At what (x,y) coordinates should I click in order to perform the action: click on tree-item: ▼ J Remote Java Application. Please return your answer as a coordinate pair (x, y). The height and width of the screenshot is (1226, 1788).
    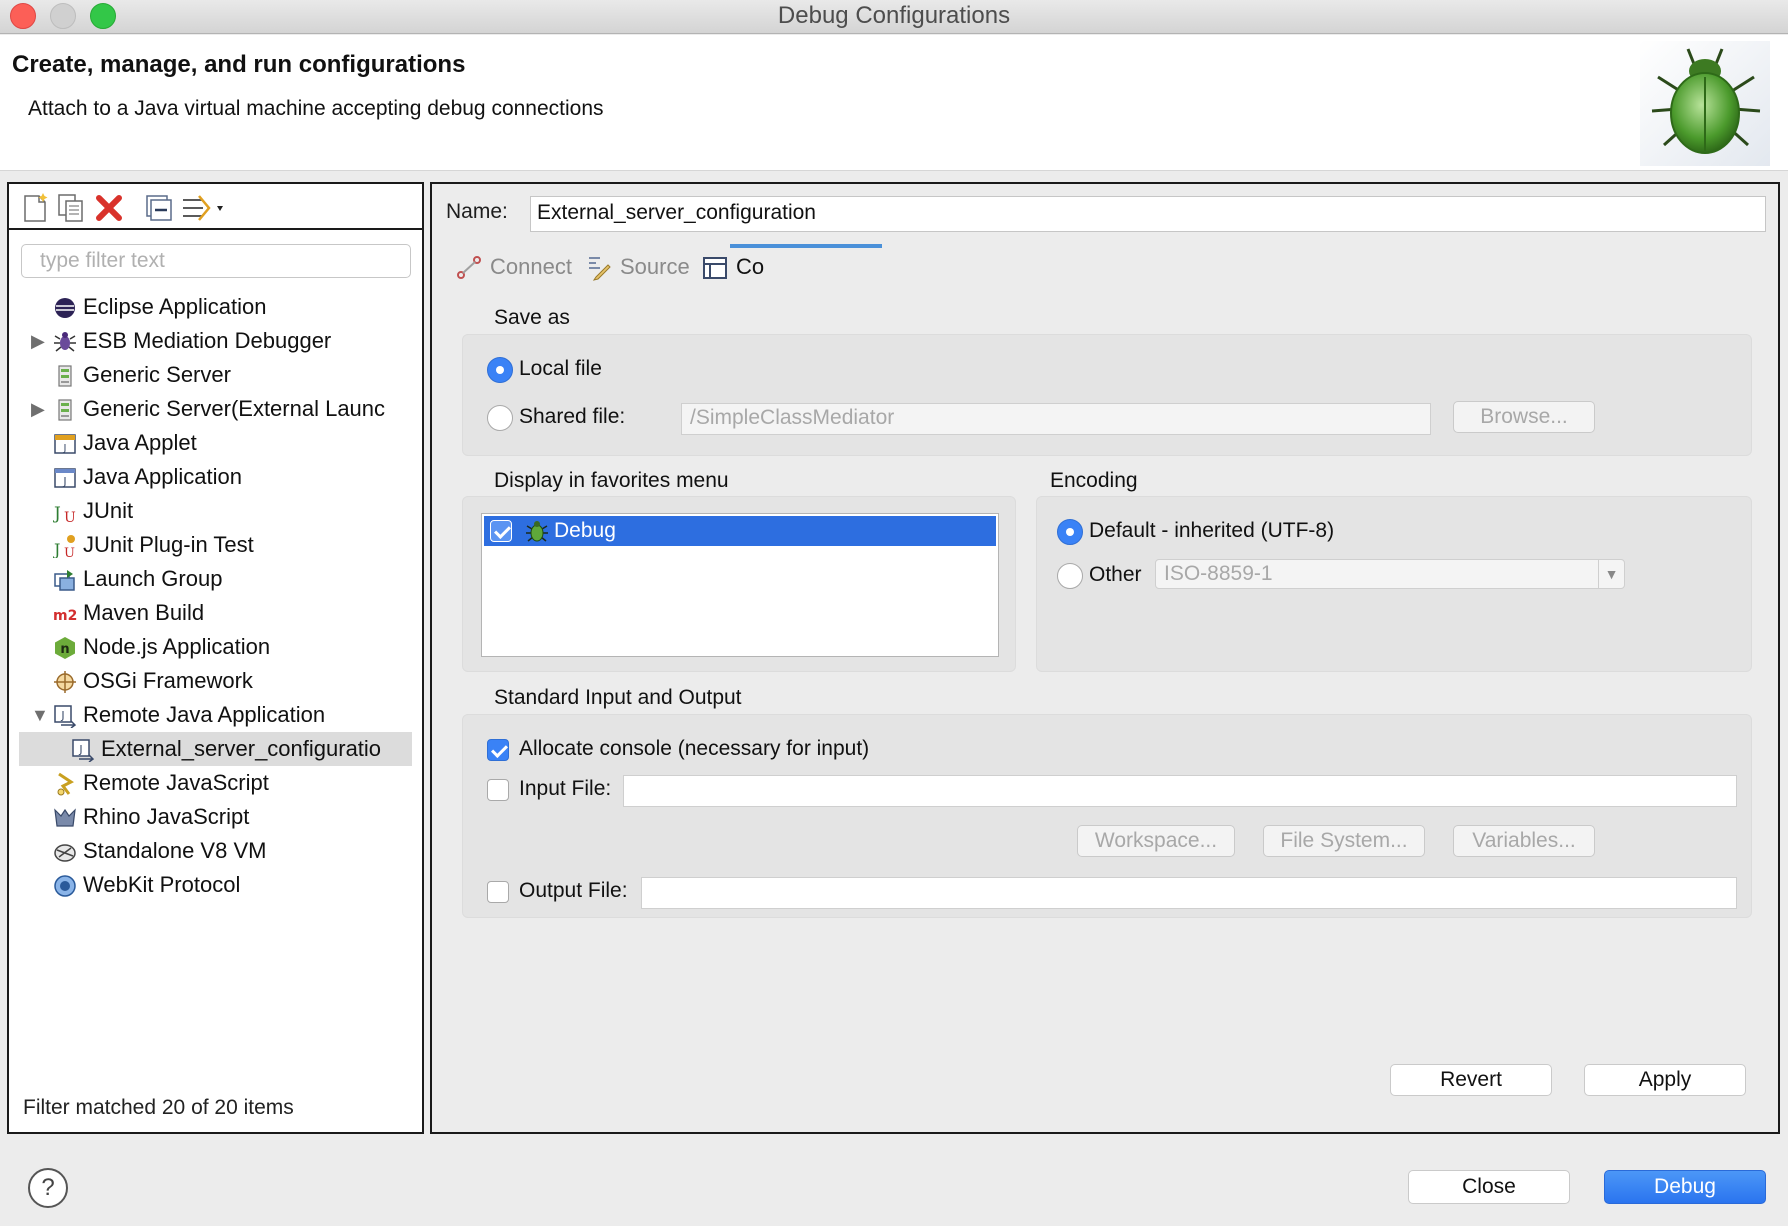
    Looking at the image, I should click on (215, 715).